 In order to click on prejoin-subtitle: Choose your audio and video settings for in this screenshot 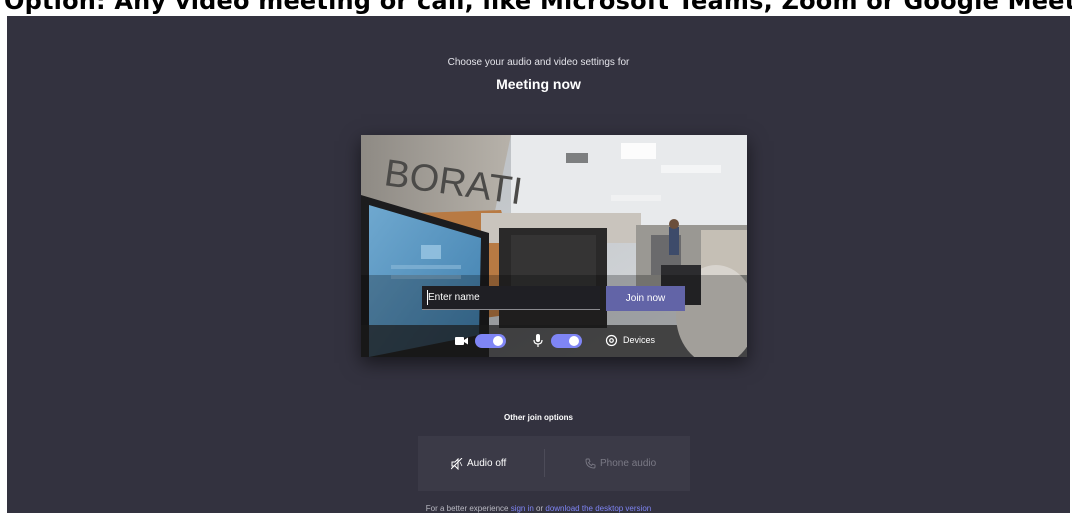, I will do `click(538, 62)`.